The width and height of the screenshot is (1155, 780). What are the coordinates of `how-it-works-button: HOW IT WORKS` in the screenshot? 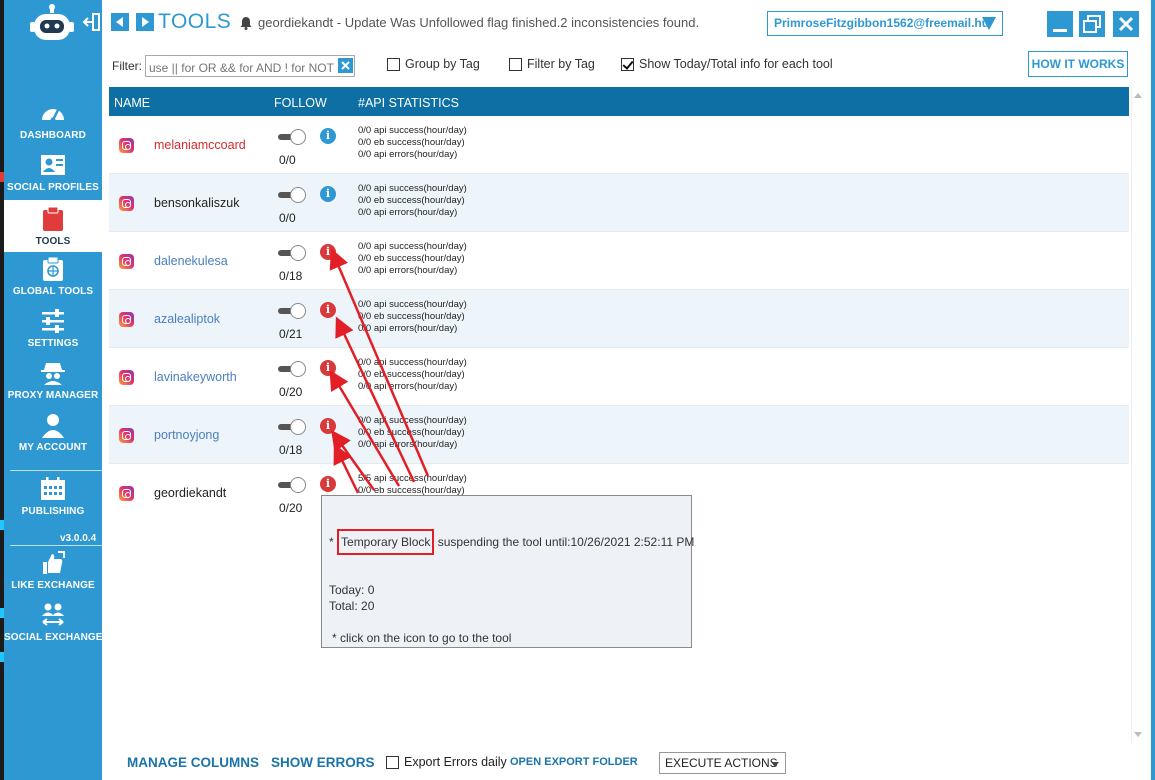 It's located at (1078, 64).